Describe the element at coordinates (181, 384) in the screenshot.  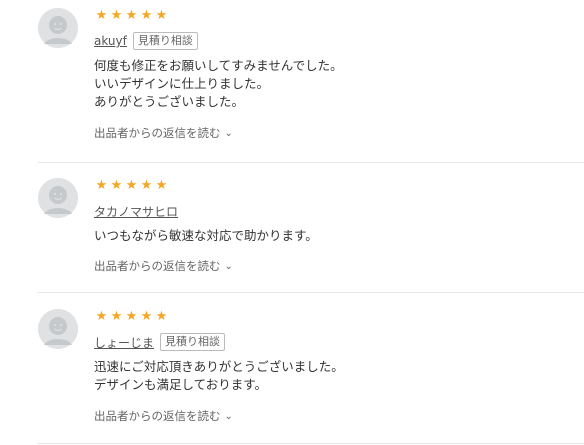
I see `review-text-line: デザインも満足しております。` at that location.